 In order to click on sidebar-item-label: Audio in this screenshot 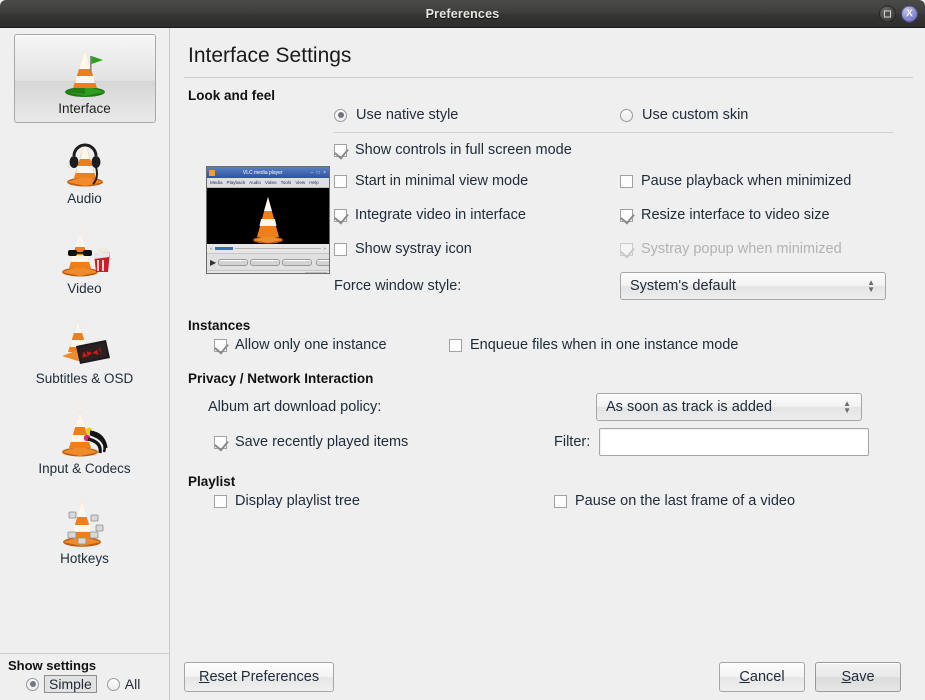, I will do `click(84, 198)`.